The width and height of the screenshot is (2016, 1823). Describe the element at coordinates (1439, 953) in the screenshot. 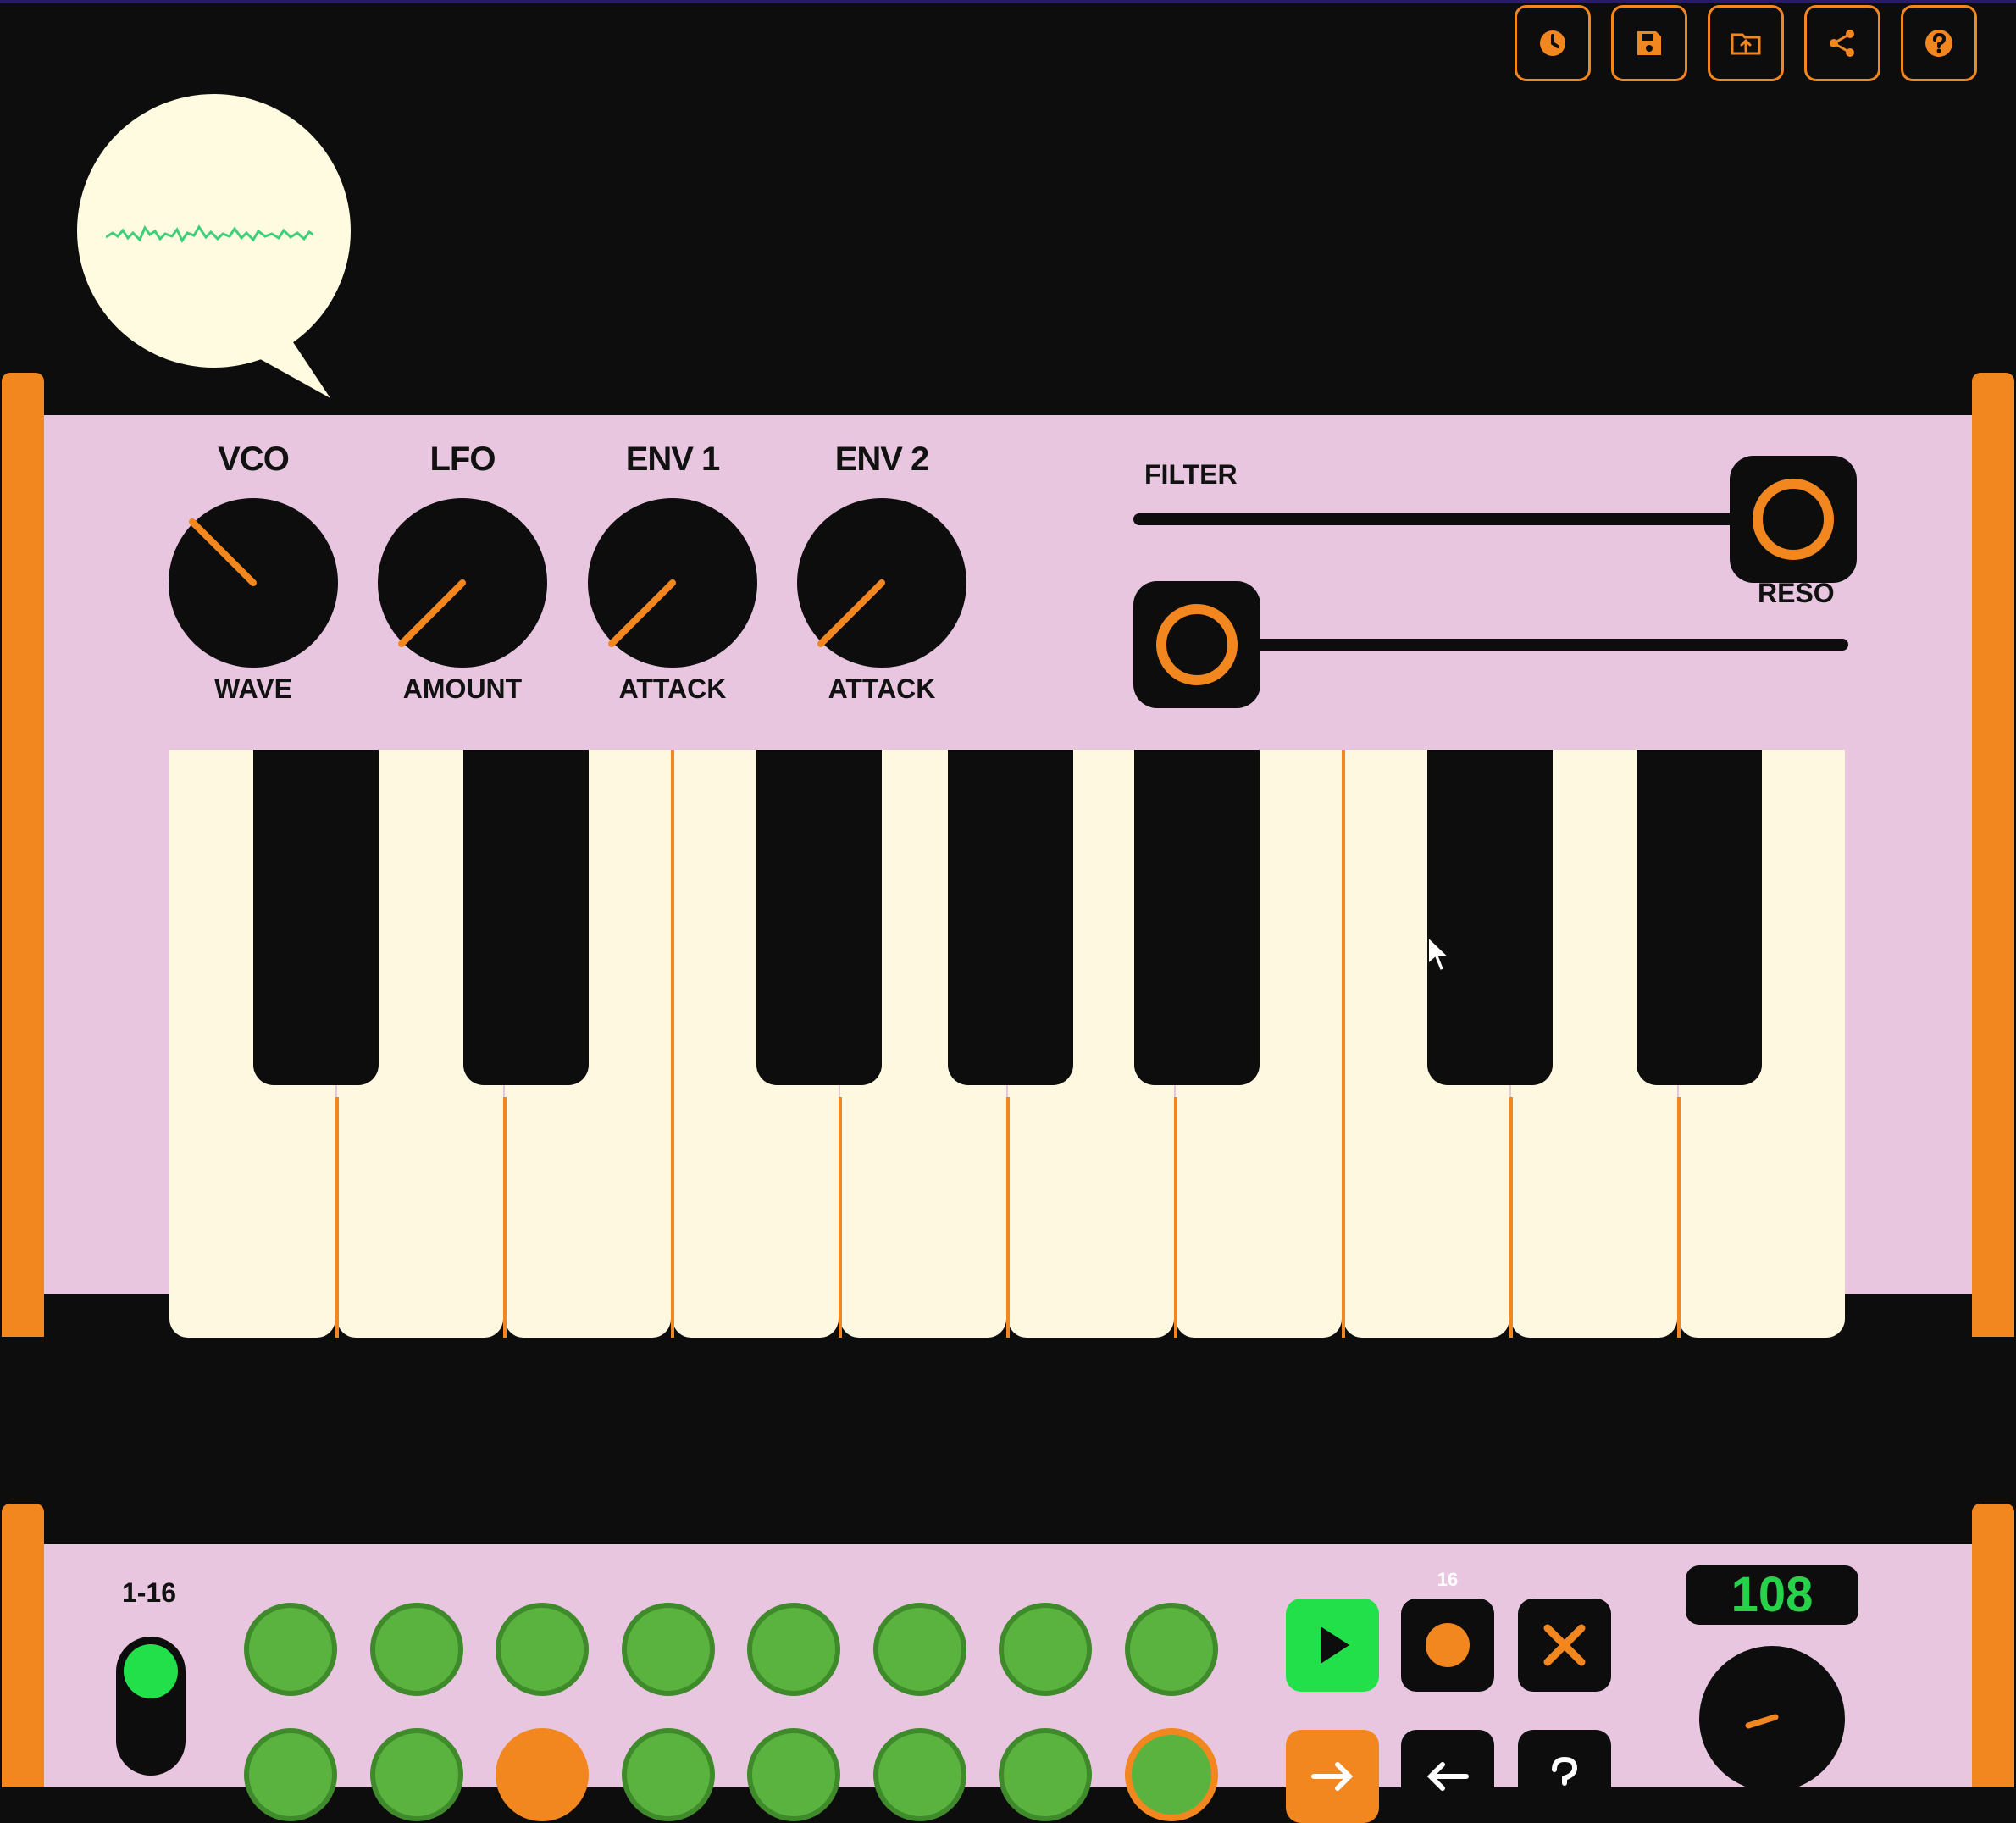

I see `mouse-cursor-icon` at that location.